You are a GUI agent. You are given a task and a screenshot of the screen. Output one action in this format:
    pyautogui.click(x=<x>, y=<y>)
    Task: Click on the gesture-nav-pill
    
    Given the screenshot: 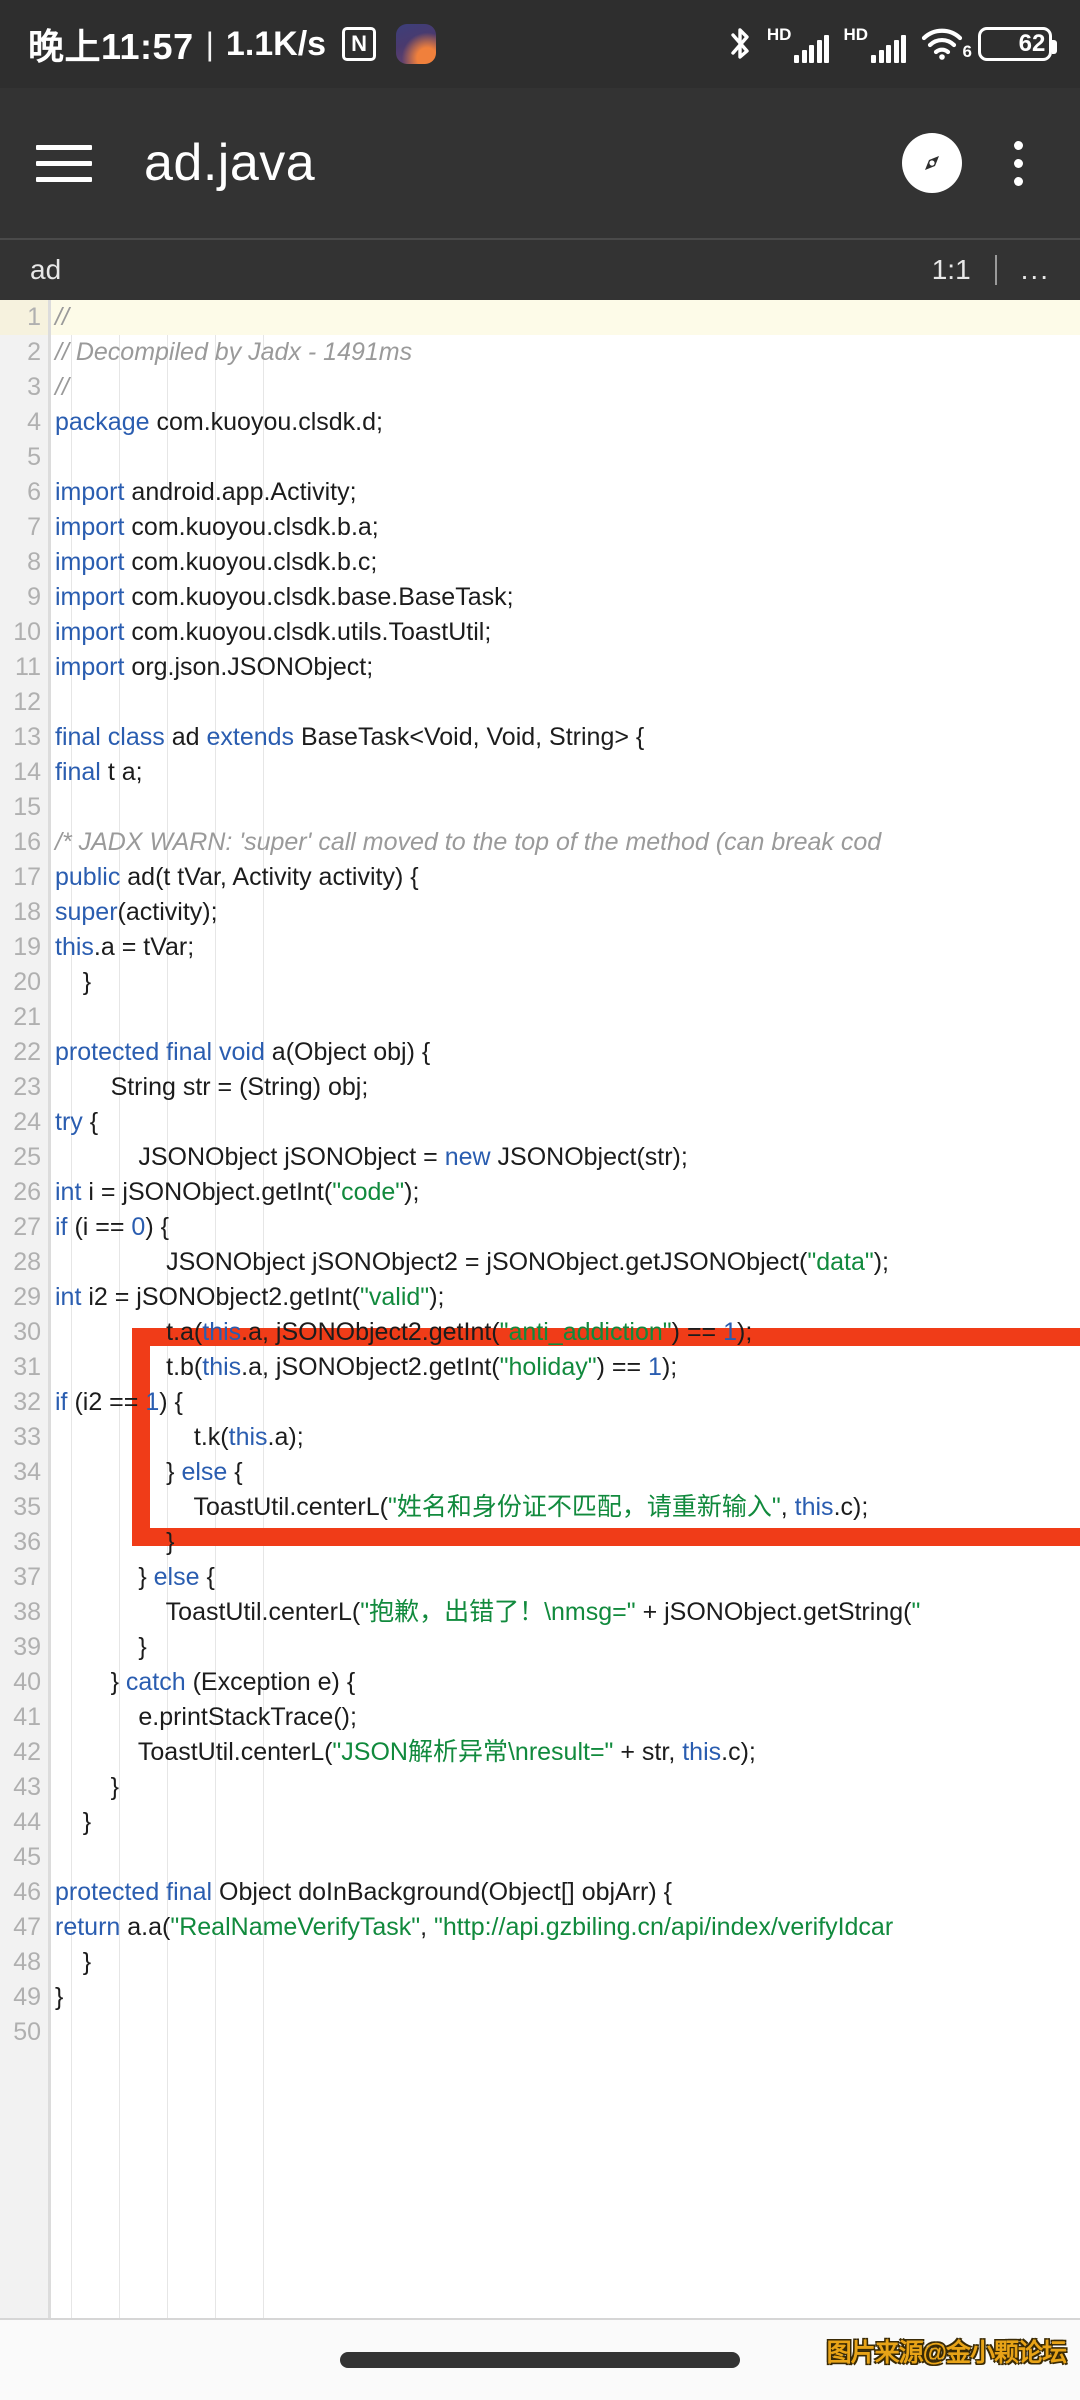 What is the action you would take?
    pyautogui.click(x=540, y=2360)
    